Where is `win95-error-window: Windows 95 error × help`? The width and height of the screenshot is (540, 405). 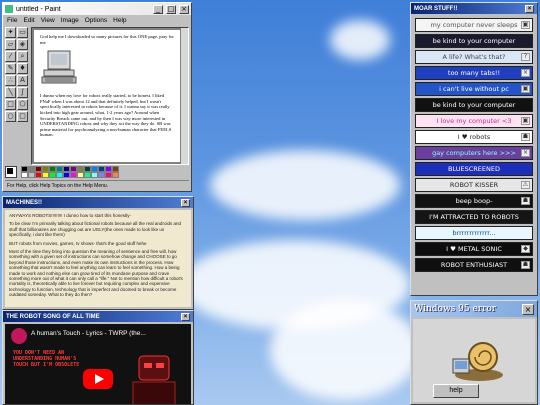 win95-error-window: Windows 95 error × help is located at coordinates (474, 352).